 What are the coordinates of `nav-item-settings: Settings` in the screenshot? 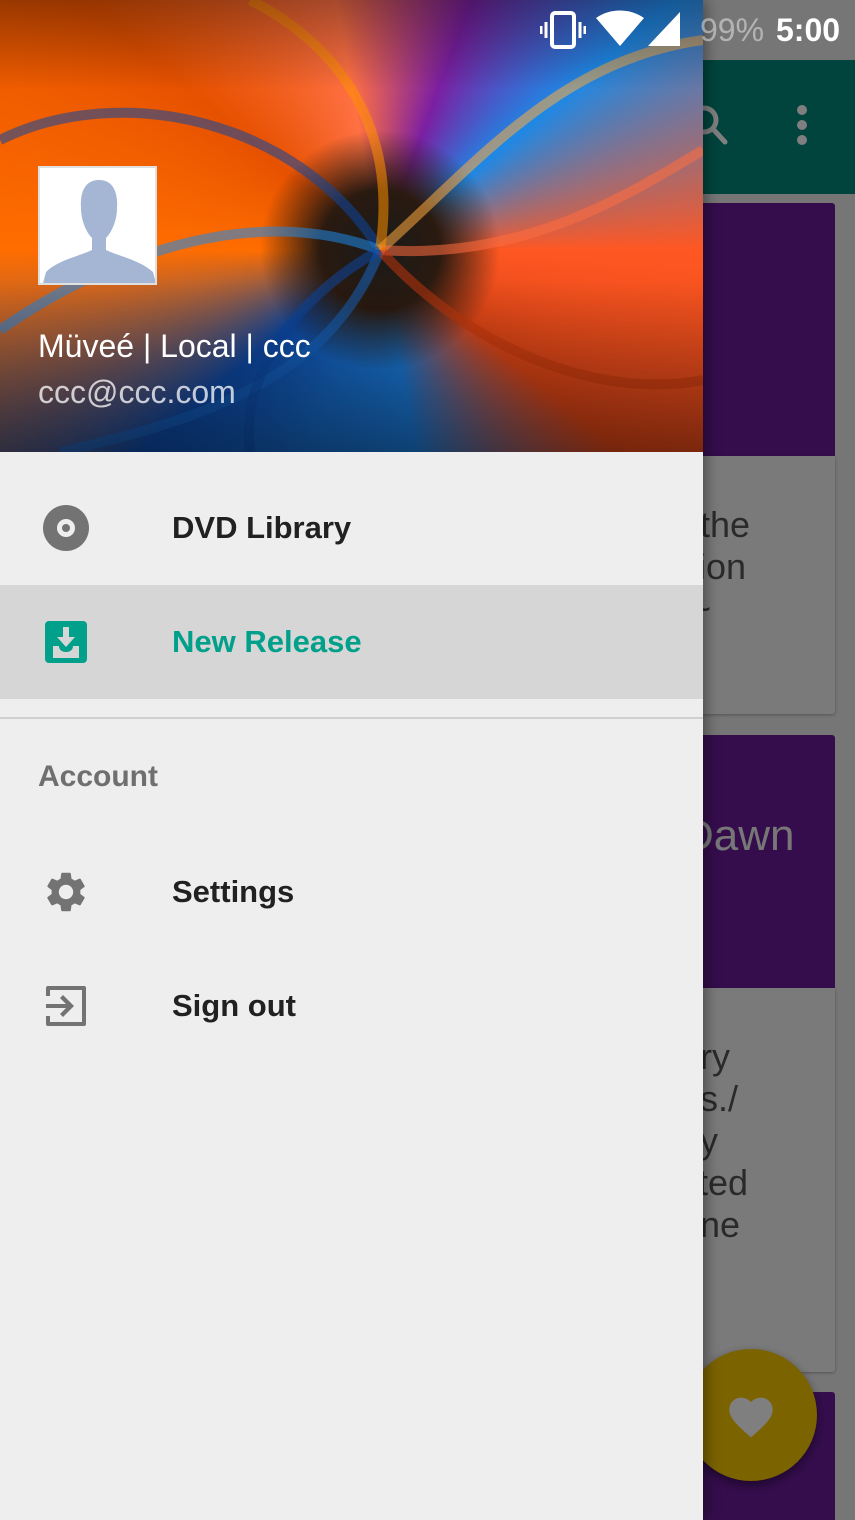 It's located at (351, 892).